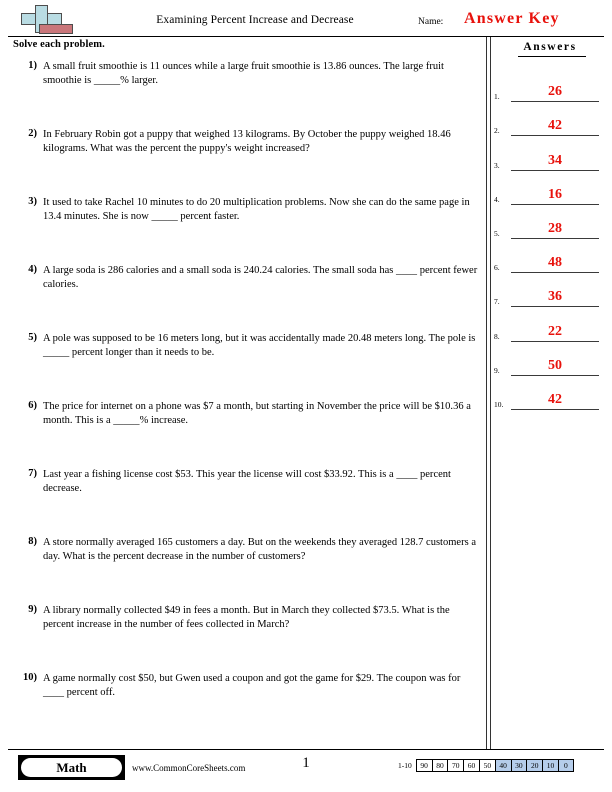 This screenshot has width=612, height=792. Describe the element at coordinates (497, 268) in the screenshot. I see `answer-index: 6.` at that location.